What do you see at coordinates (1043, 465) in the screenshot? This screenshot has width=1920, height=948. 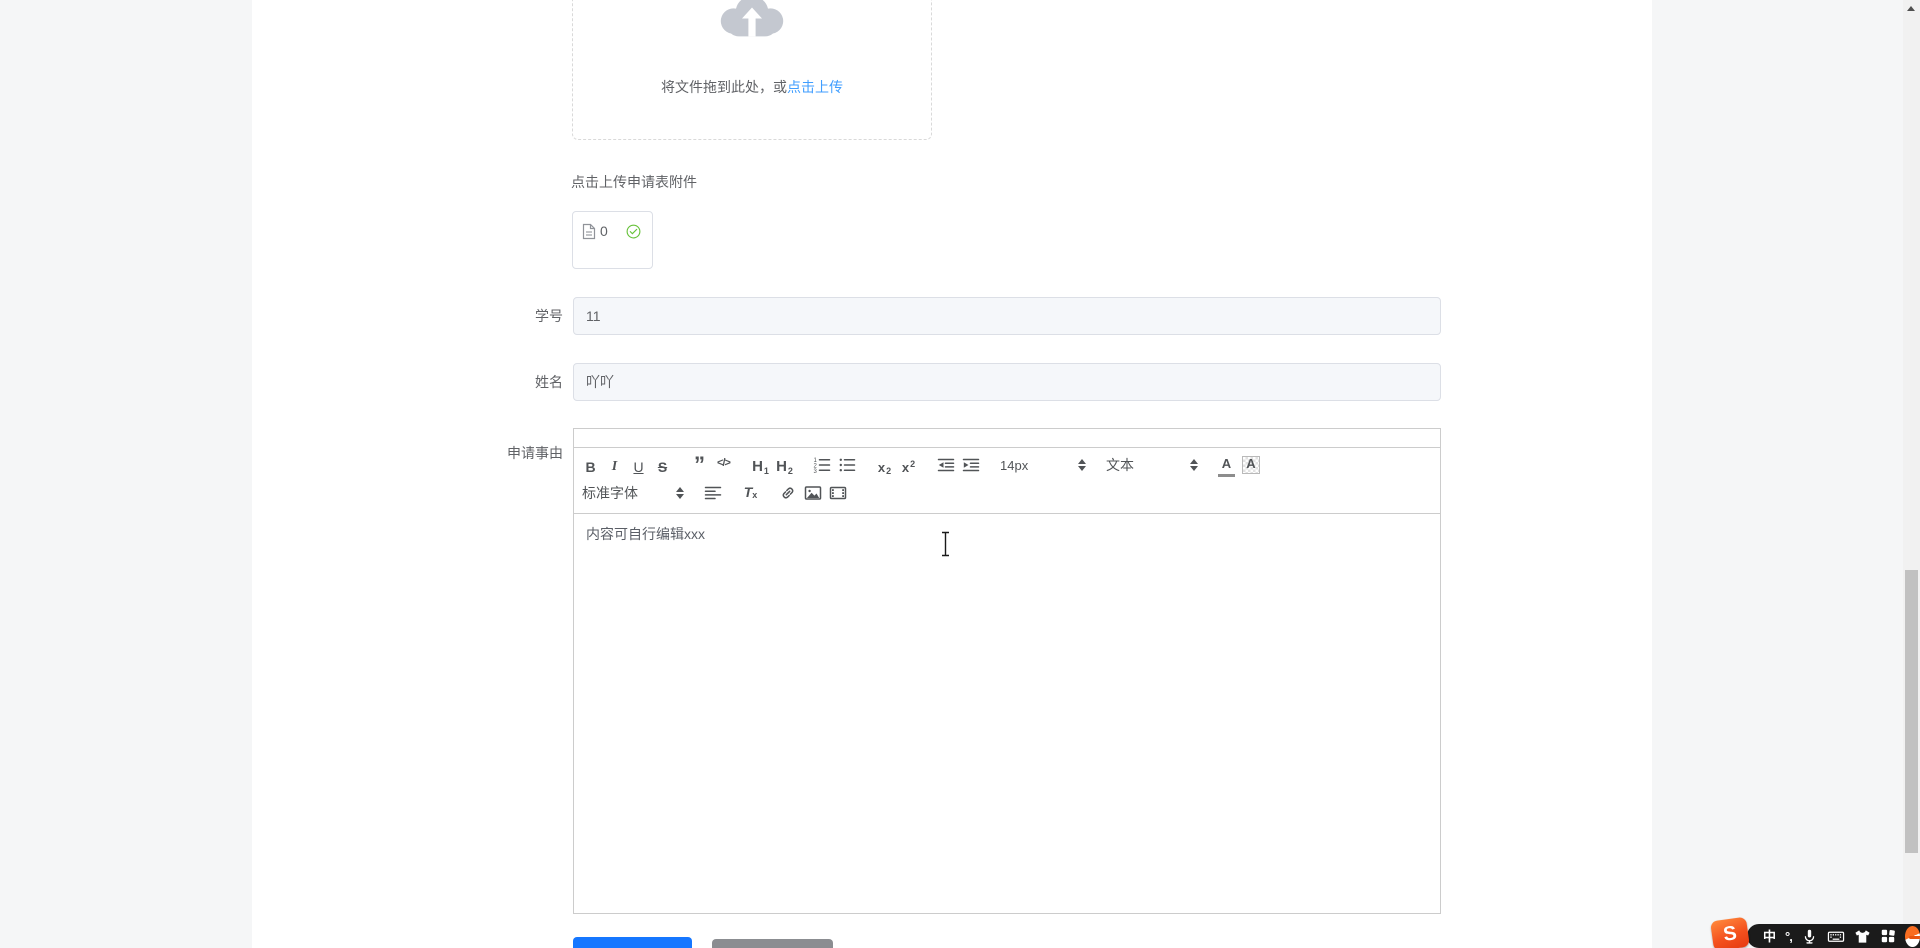 I see `font-size-dropdown: 14px` at bounding box center [1043, 465].